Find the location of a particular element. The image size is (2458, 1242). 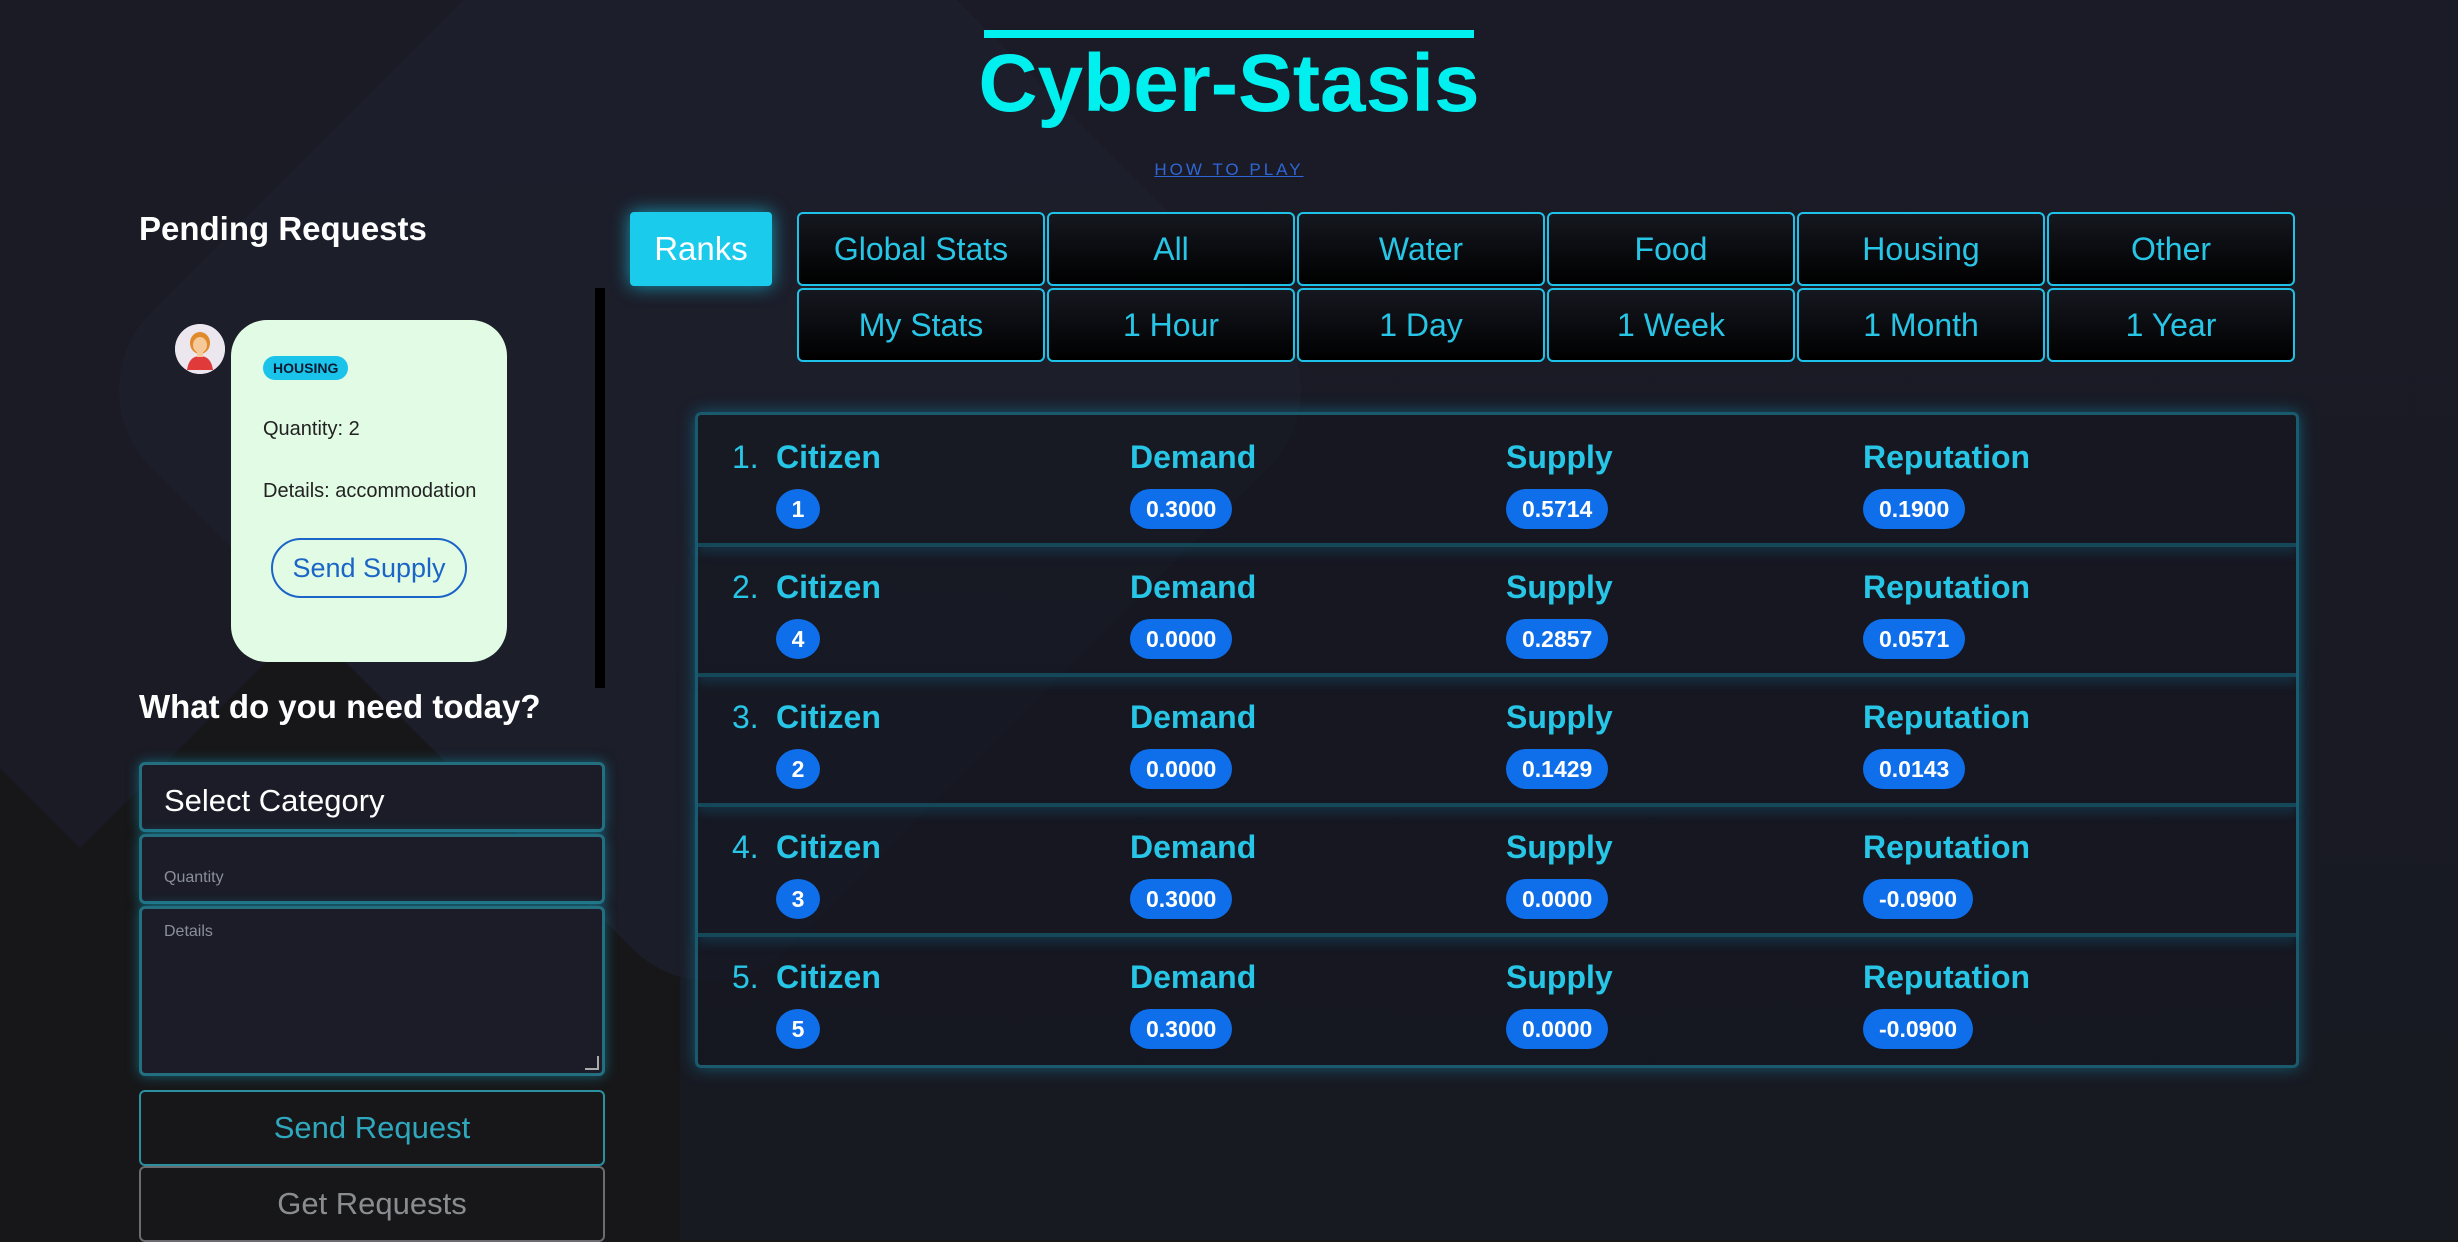

category-badge: HOUSING is located at coordinates (306, 368).